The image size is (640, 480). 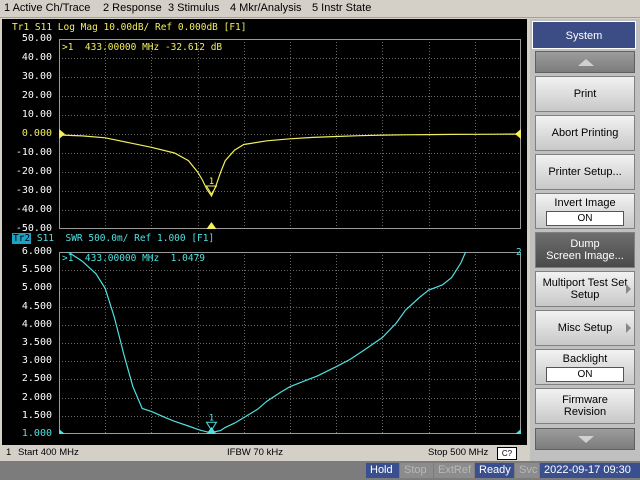 I want to click on channel-number: 1, so click(x=9, y=452).